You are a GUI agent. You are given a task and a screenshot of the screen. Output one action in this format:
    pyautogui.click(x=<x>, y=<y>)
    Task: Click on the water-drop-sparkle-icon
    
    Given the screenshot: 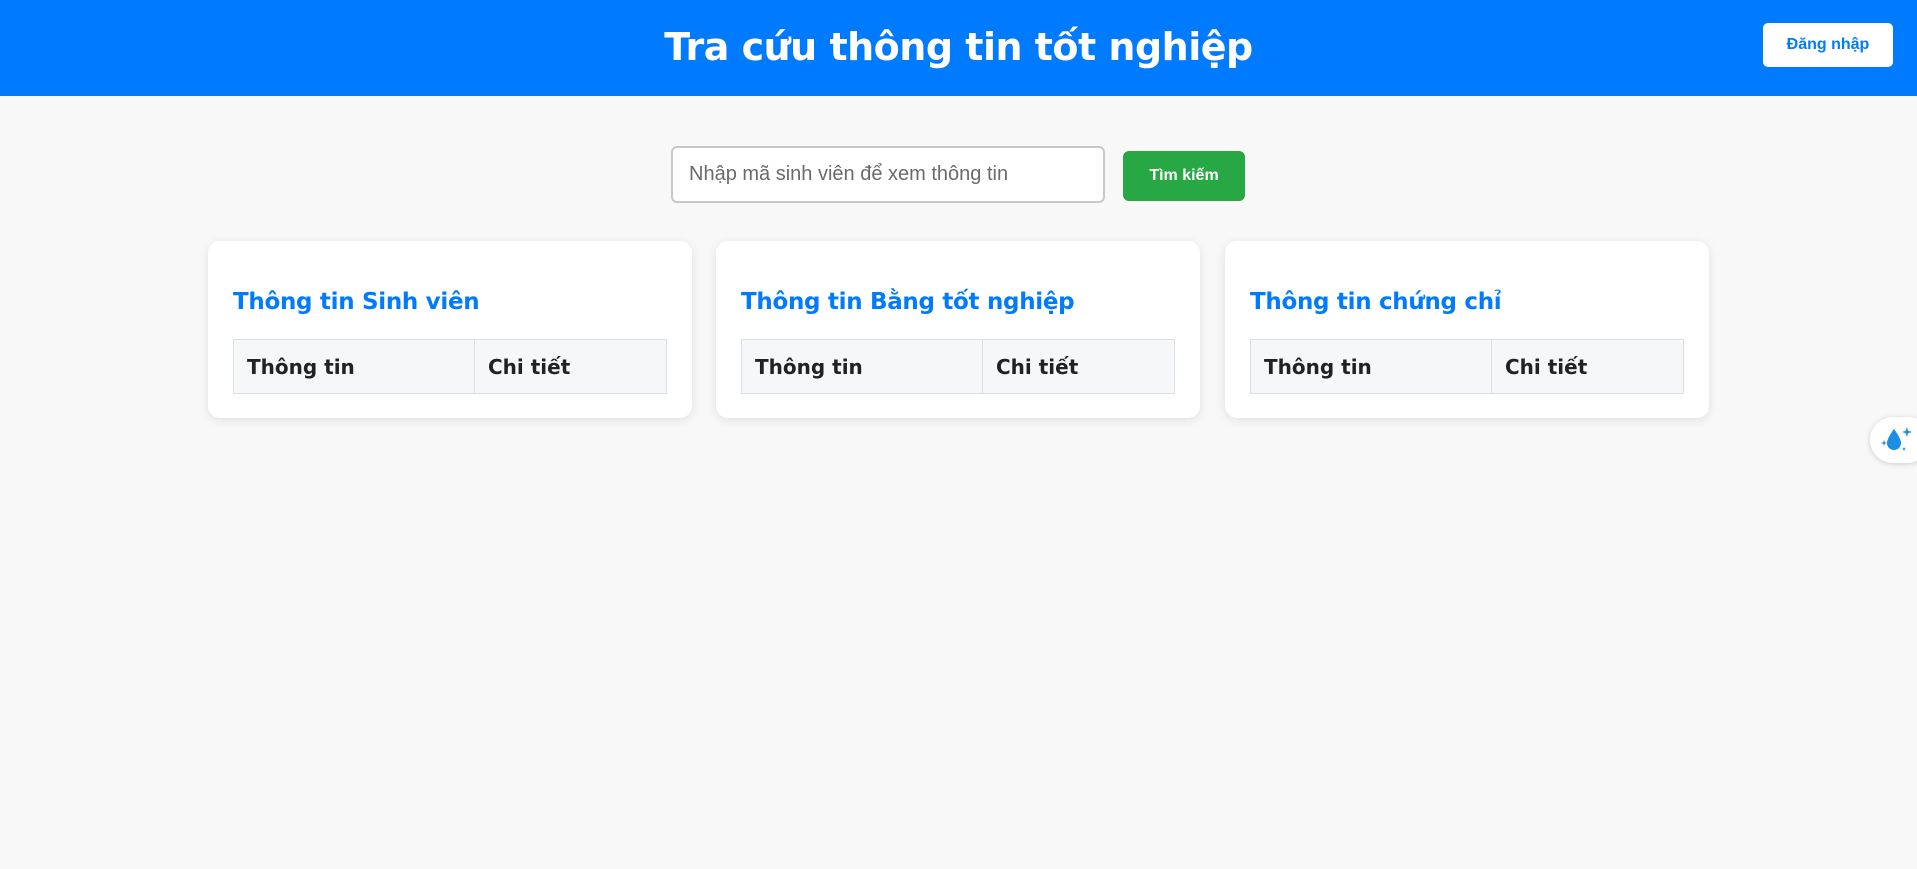 What is the action you would take?
    pyautogui.click(x=1896, y=439)
    